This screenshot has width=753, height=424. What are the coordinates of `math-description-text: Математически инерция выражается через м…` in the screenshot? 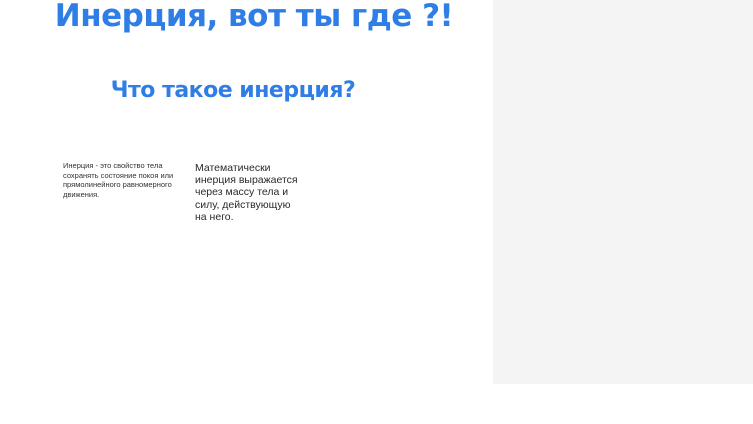 It's located at (246, 192).